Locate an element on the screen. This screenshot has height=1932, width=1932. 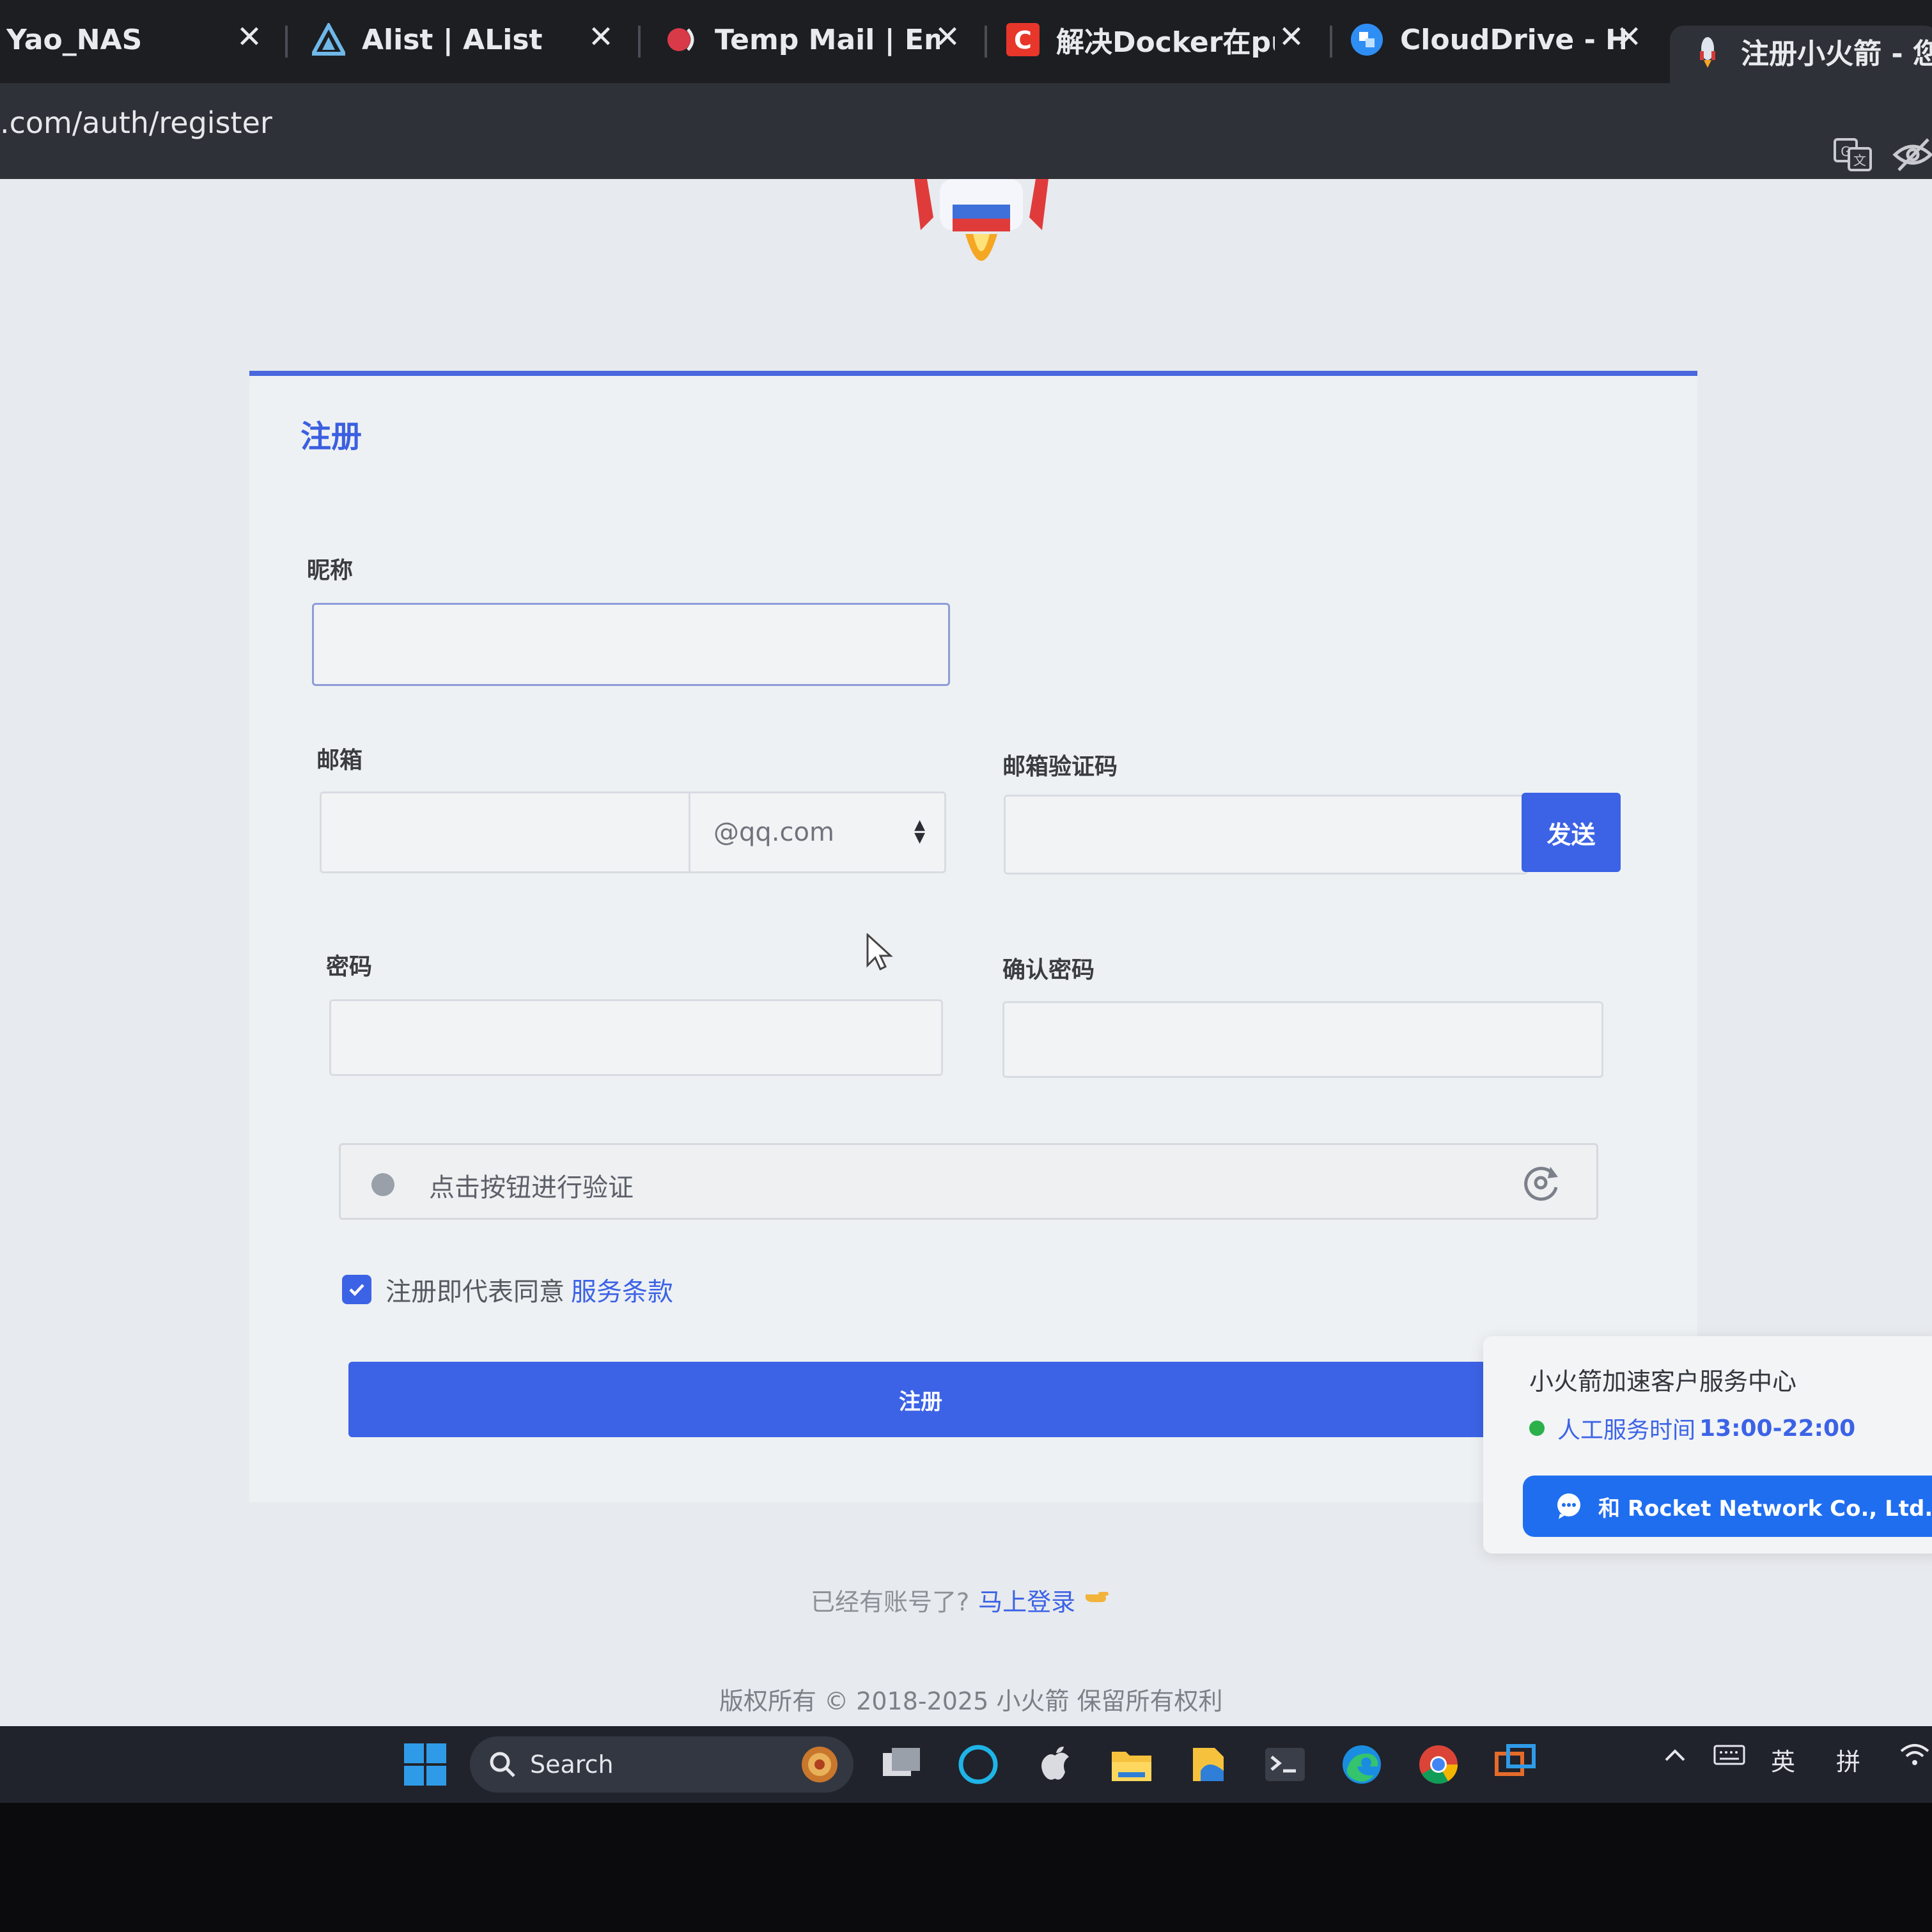
register-button: 注册 is located at coordinates (920, 1399).